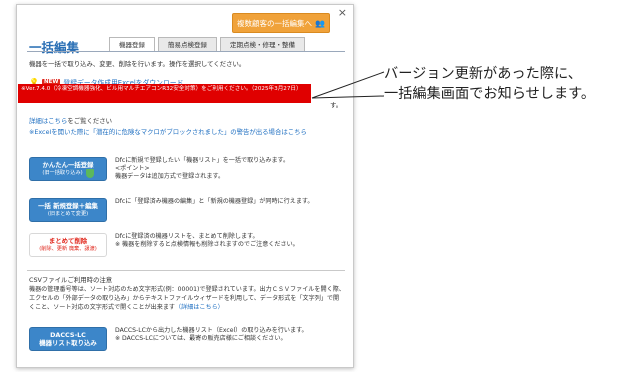  What do you see at coordinates (489, 84) in the screenshot?
I see `annotation-text: バージョン更新があった際に、 一括編集画面でお知らせします。` at bounding box center [489, 84].